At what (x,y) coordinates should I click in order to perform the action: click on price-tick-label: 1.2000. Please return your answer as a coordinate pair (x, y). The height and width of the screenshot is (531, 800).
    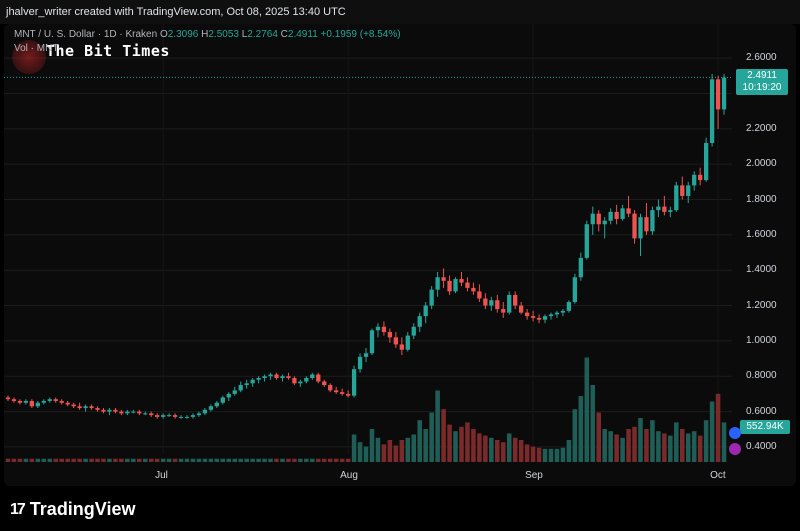
    Looking at the image, I should click on (761, 305).